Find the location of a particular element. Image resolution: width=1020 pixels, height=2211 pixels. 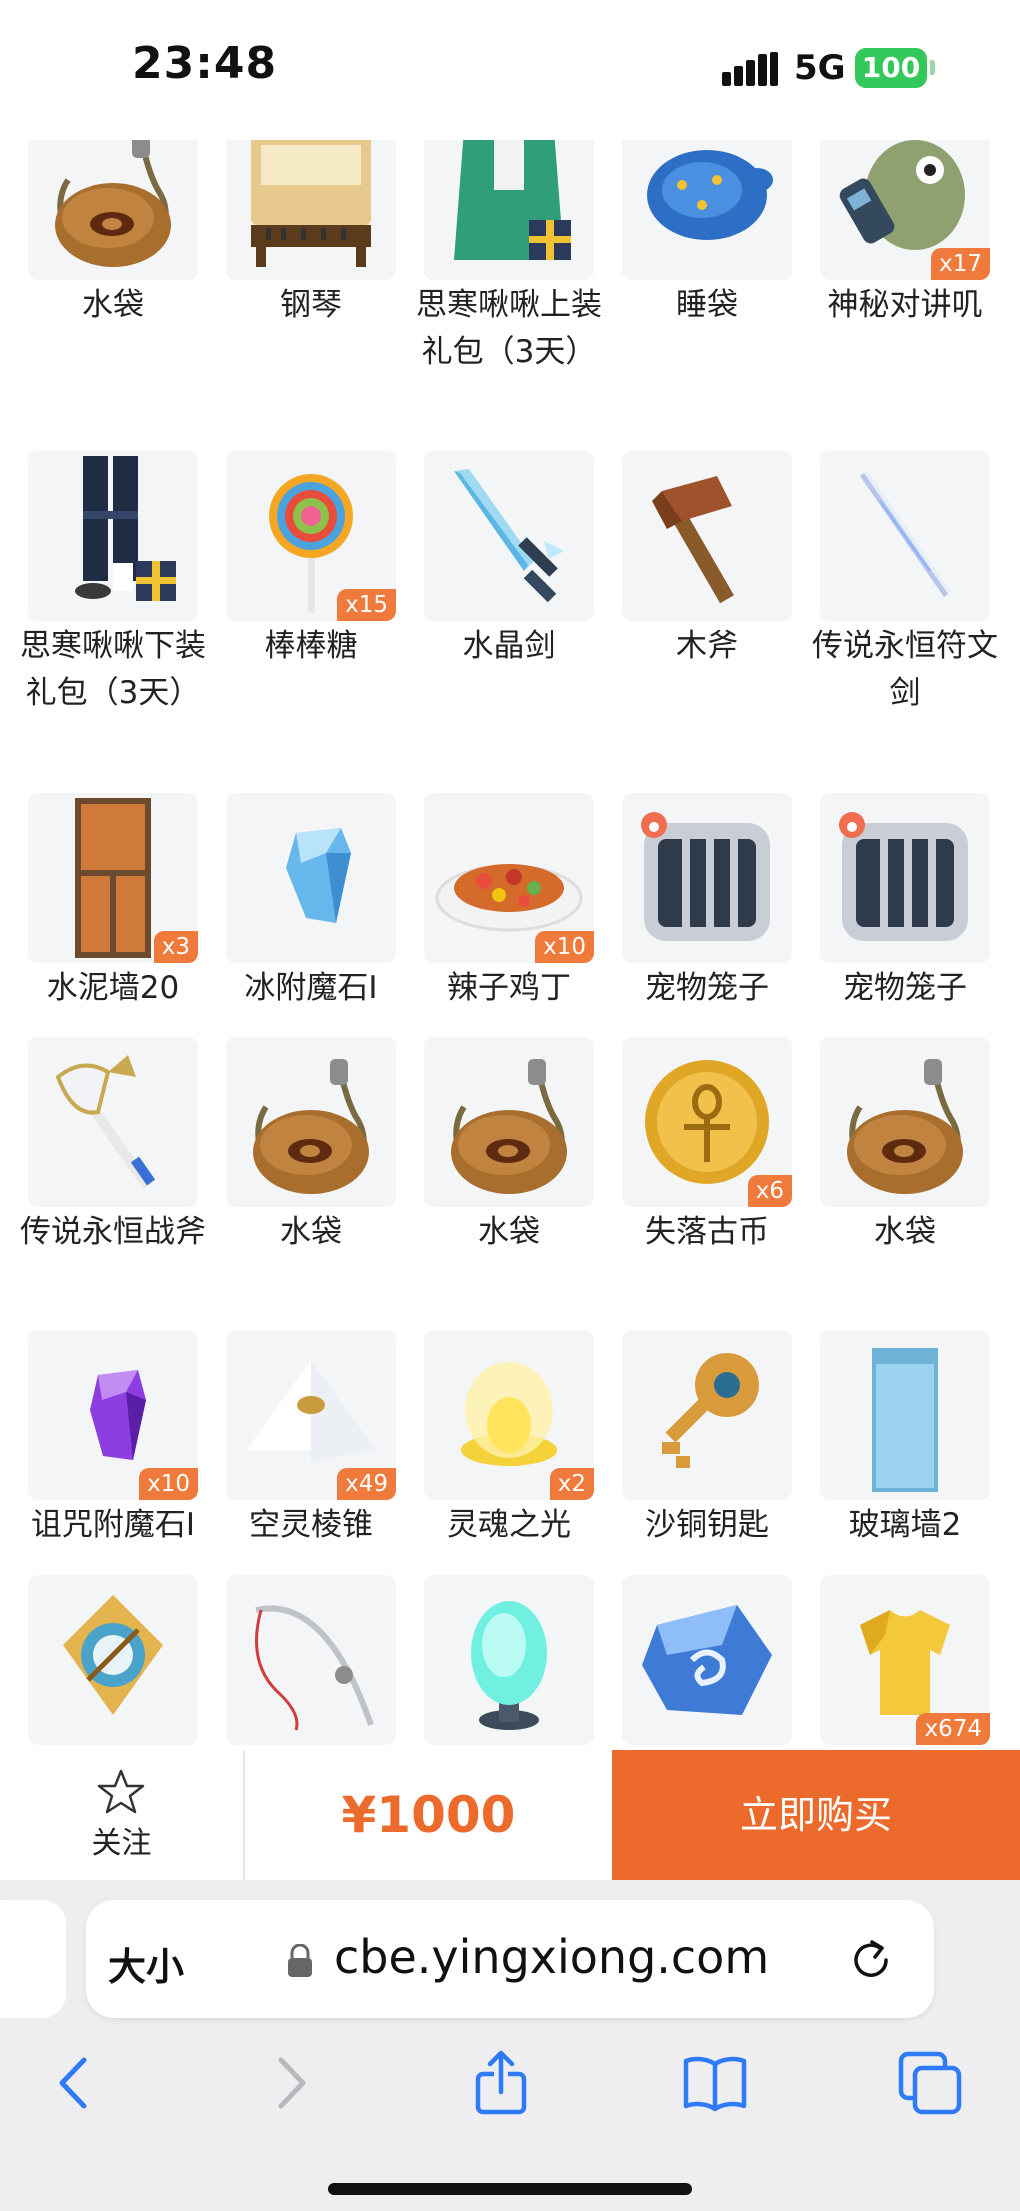

item-card: 思寒啾啾上装礼包（3天） is located at coordinates (509, 258).